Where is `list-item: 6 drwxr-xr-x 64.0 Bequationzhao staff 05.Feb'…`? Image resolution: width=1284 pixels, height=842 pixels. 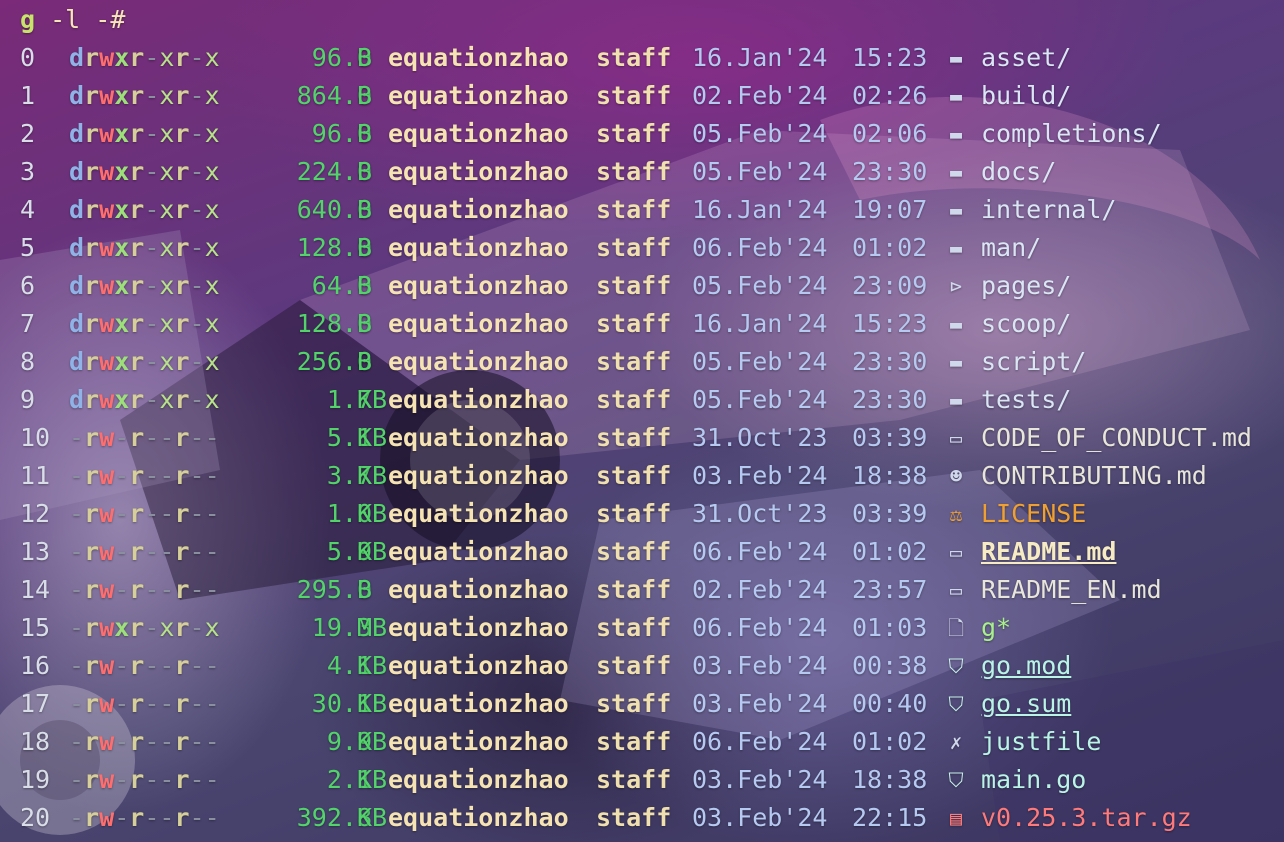
list-item: 6 drwxr-xr-x 64.0 Bequationzhao staff 05.Feb'… is located at coordinates (652, 286).